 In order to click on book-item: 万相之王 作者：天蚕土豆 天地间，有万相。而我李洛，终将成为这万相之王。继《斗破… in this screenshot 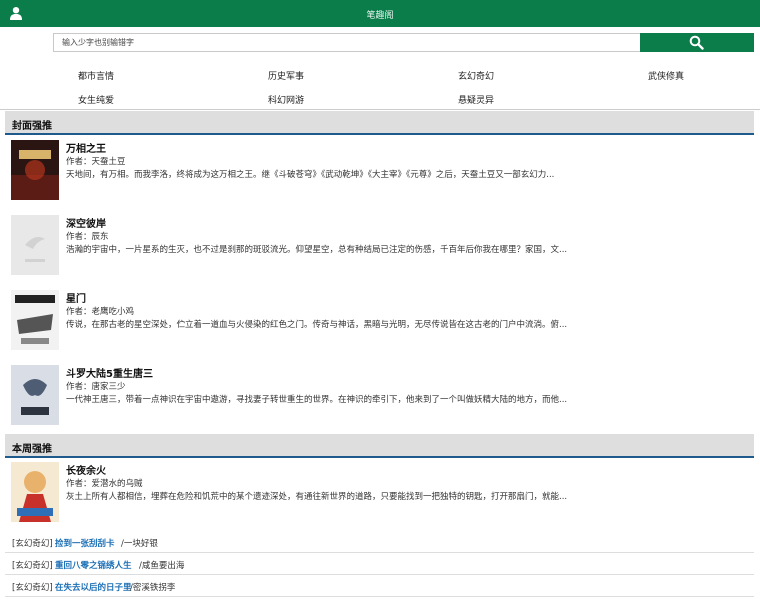, I will do `click(381, 171)`.